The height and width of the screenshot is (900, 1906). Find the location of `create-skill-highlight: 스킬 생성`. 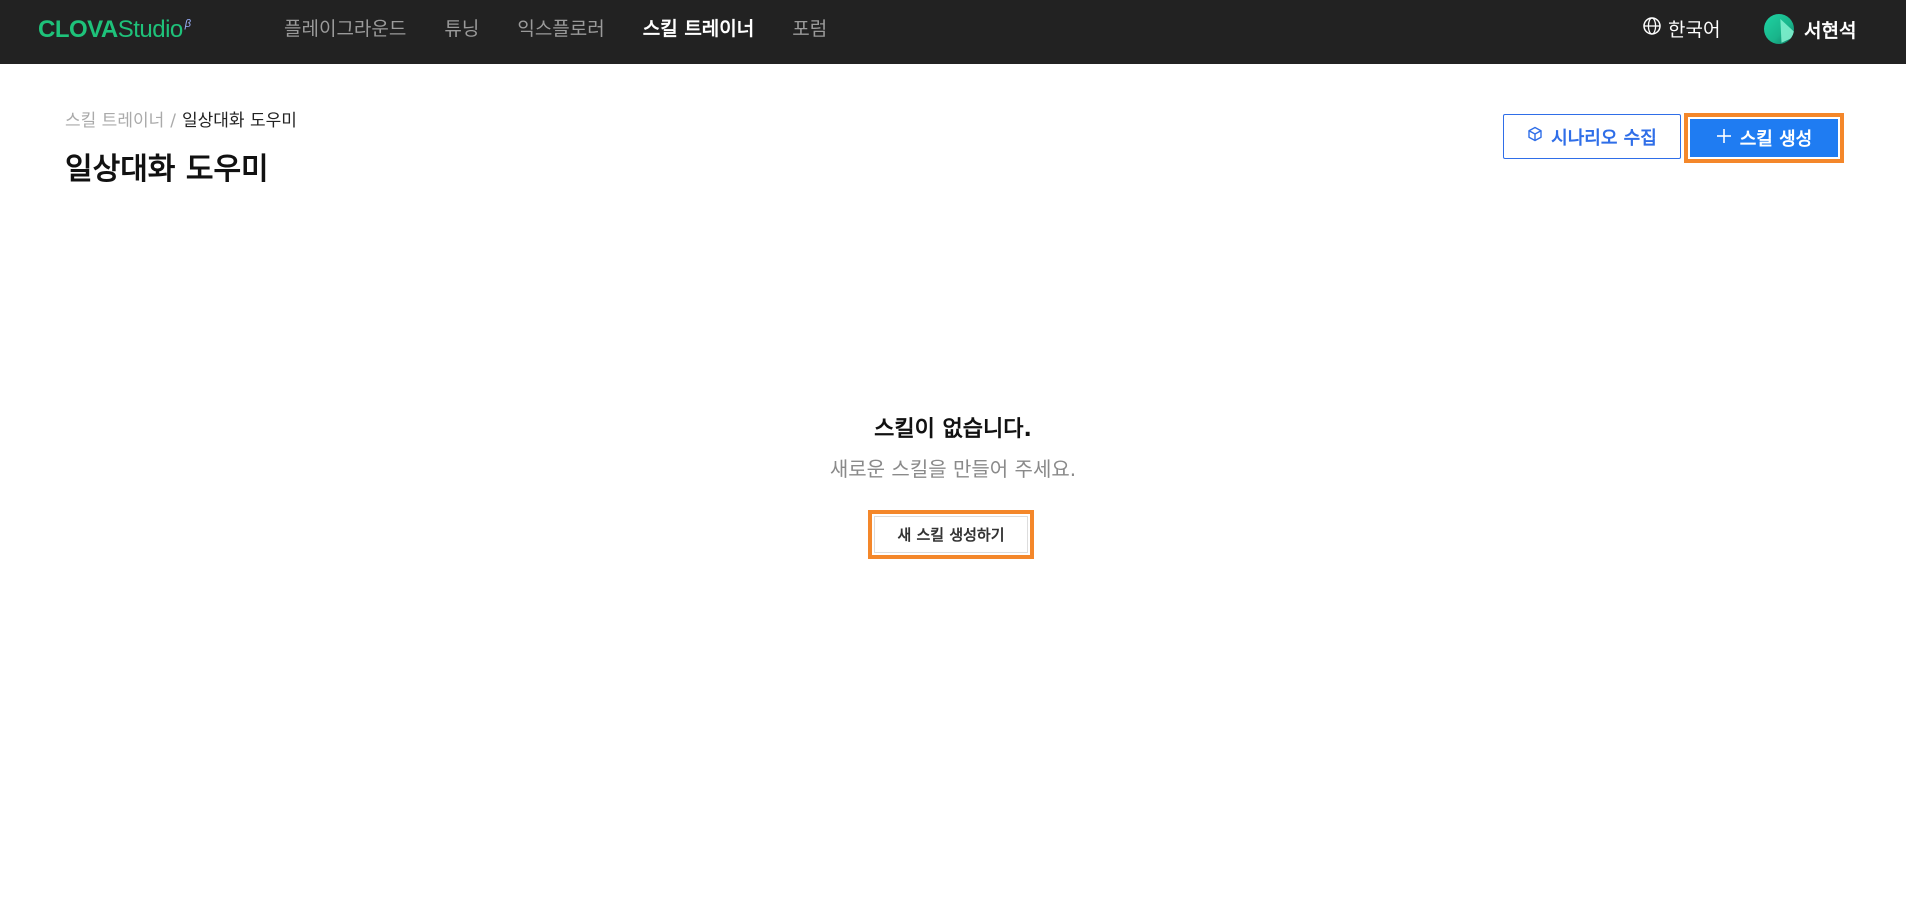

create-skill-highlight: 스킬 생성 is located at coordinates (1764, 138).